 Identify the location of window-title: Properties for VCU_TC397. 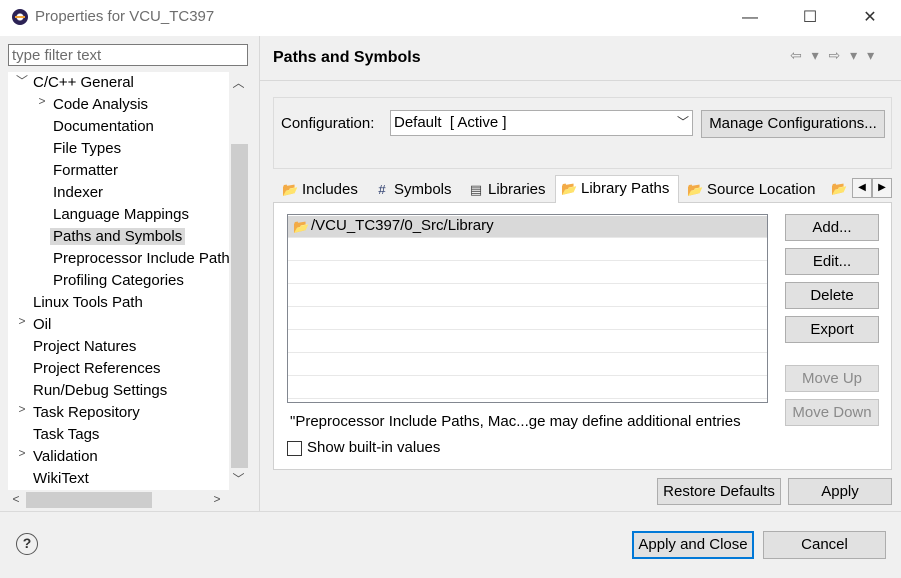
(125, 16).